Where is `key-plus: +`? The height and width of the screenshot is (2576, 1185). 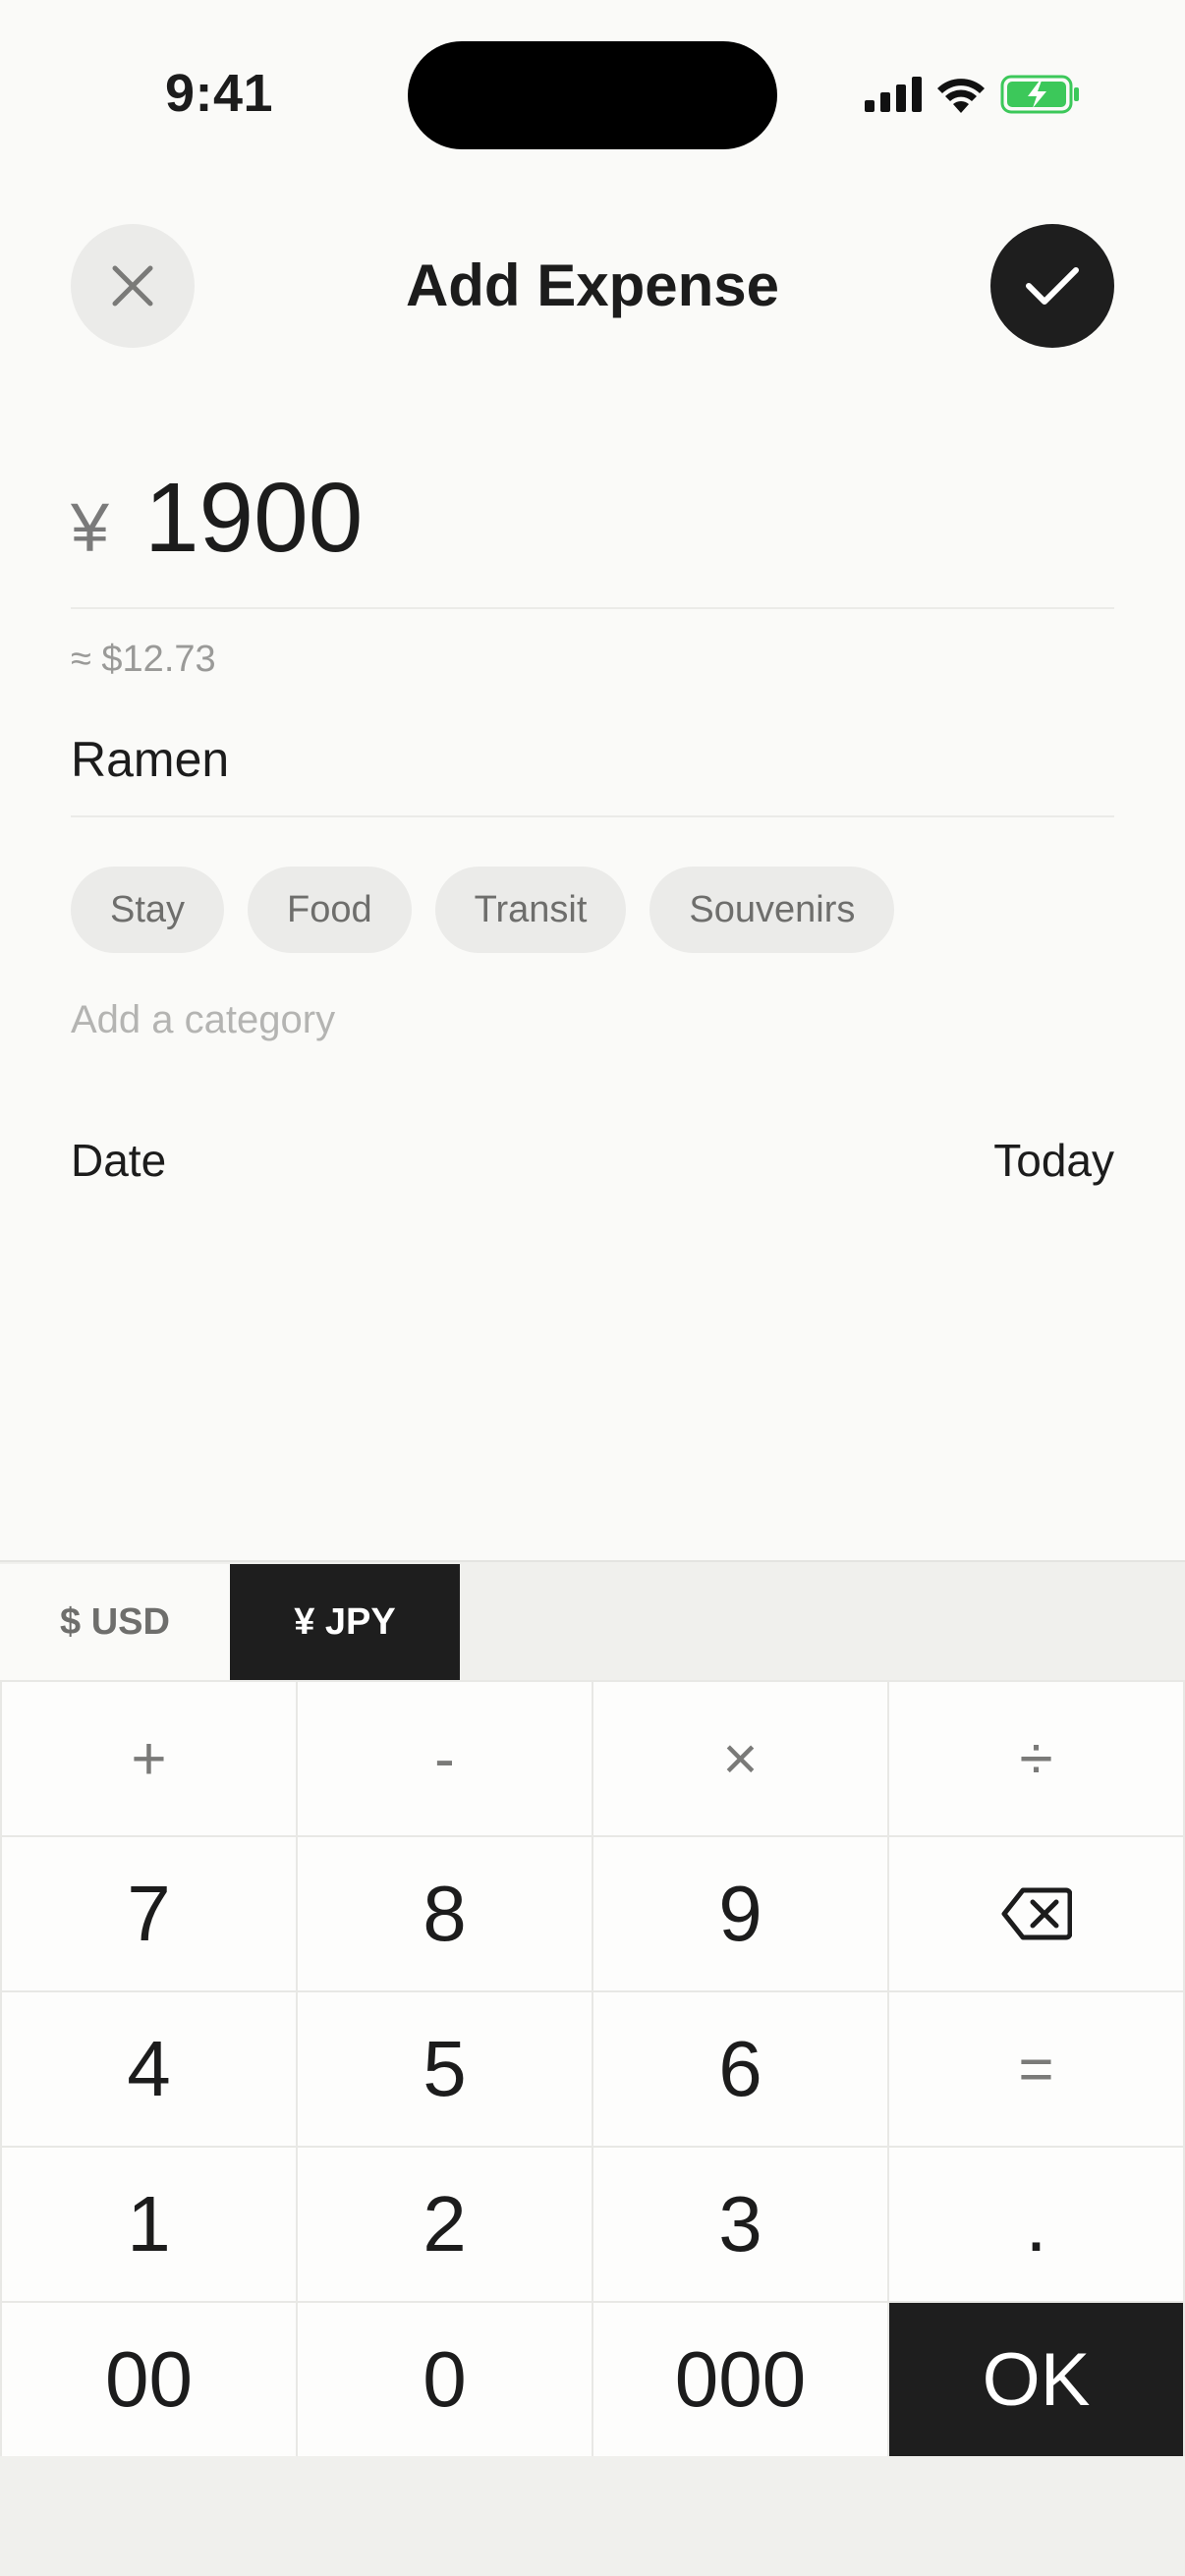 key-plus: + is located at coordinates (149, 1758).